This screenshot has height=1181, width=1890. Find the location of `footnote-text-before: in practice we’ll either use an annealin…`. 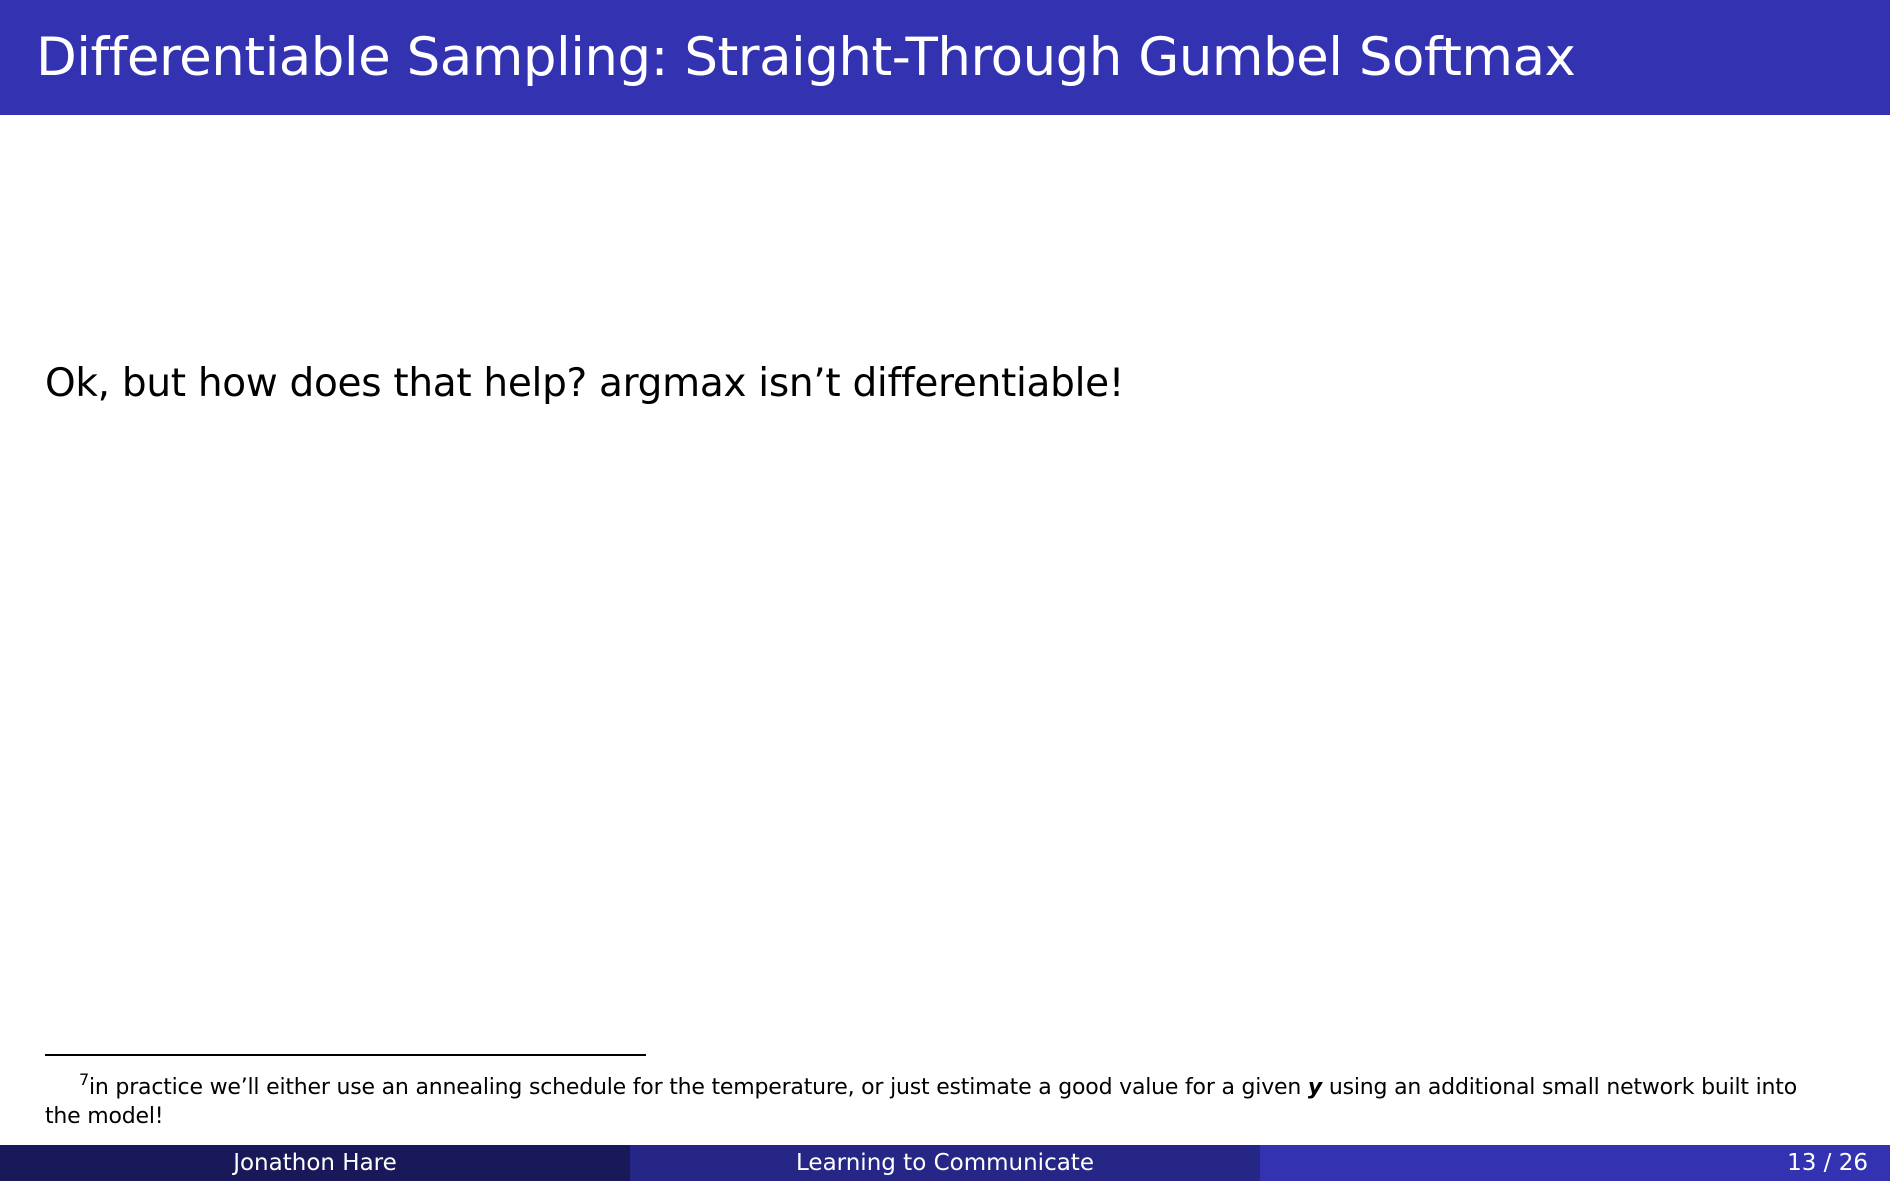

footnote-text-before: in practice we’ll either use an annealin… is located at coordinates (698, 1087).